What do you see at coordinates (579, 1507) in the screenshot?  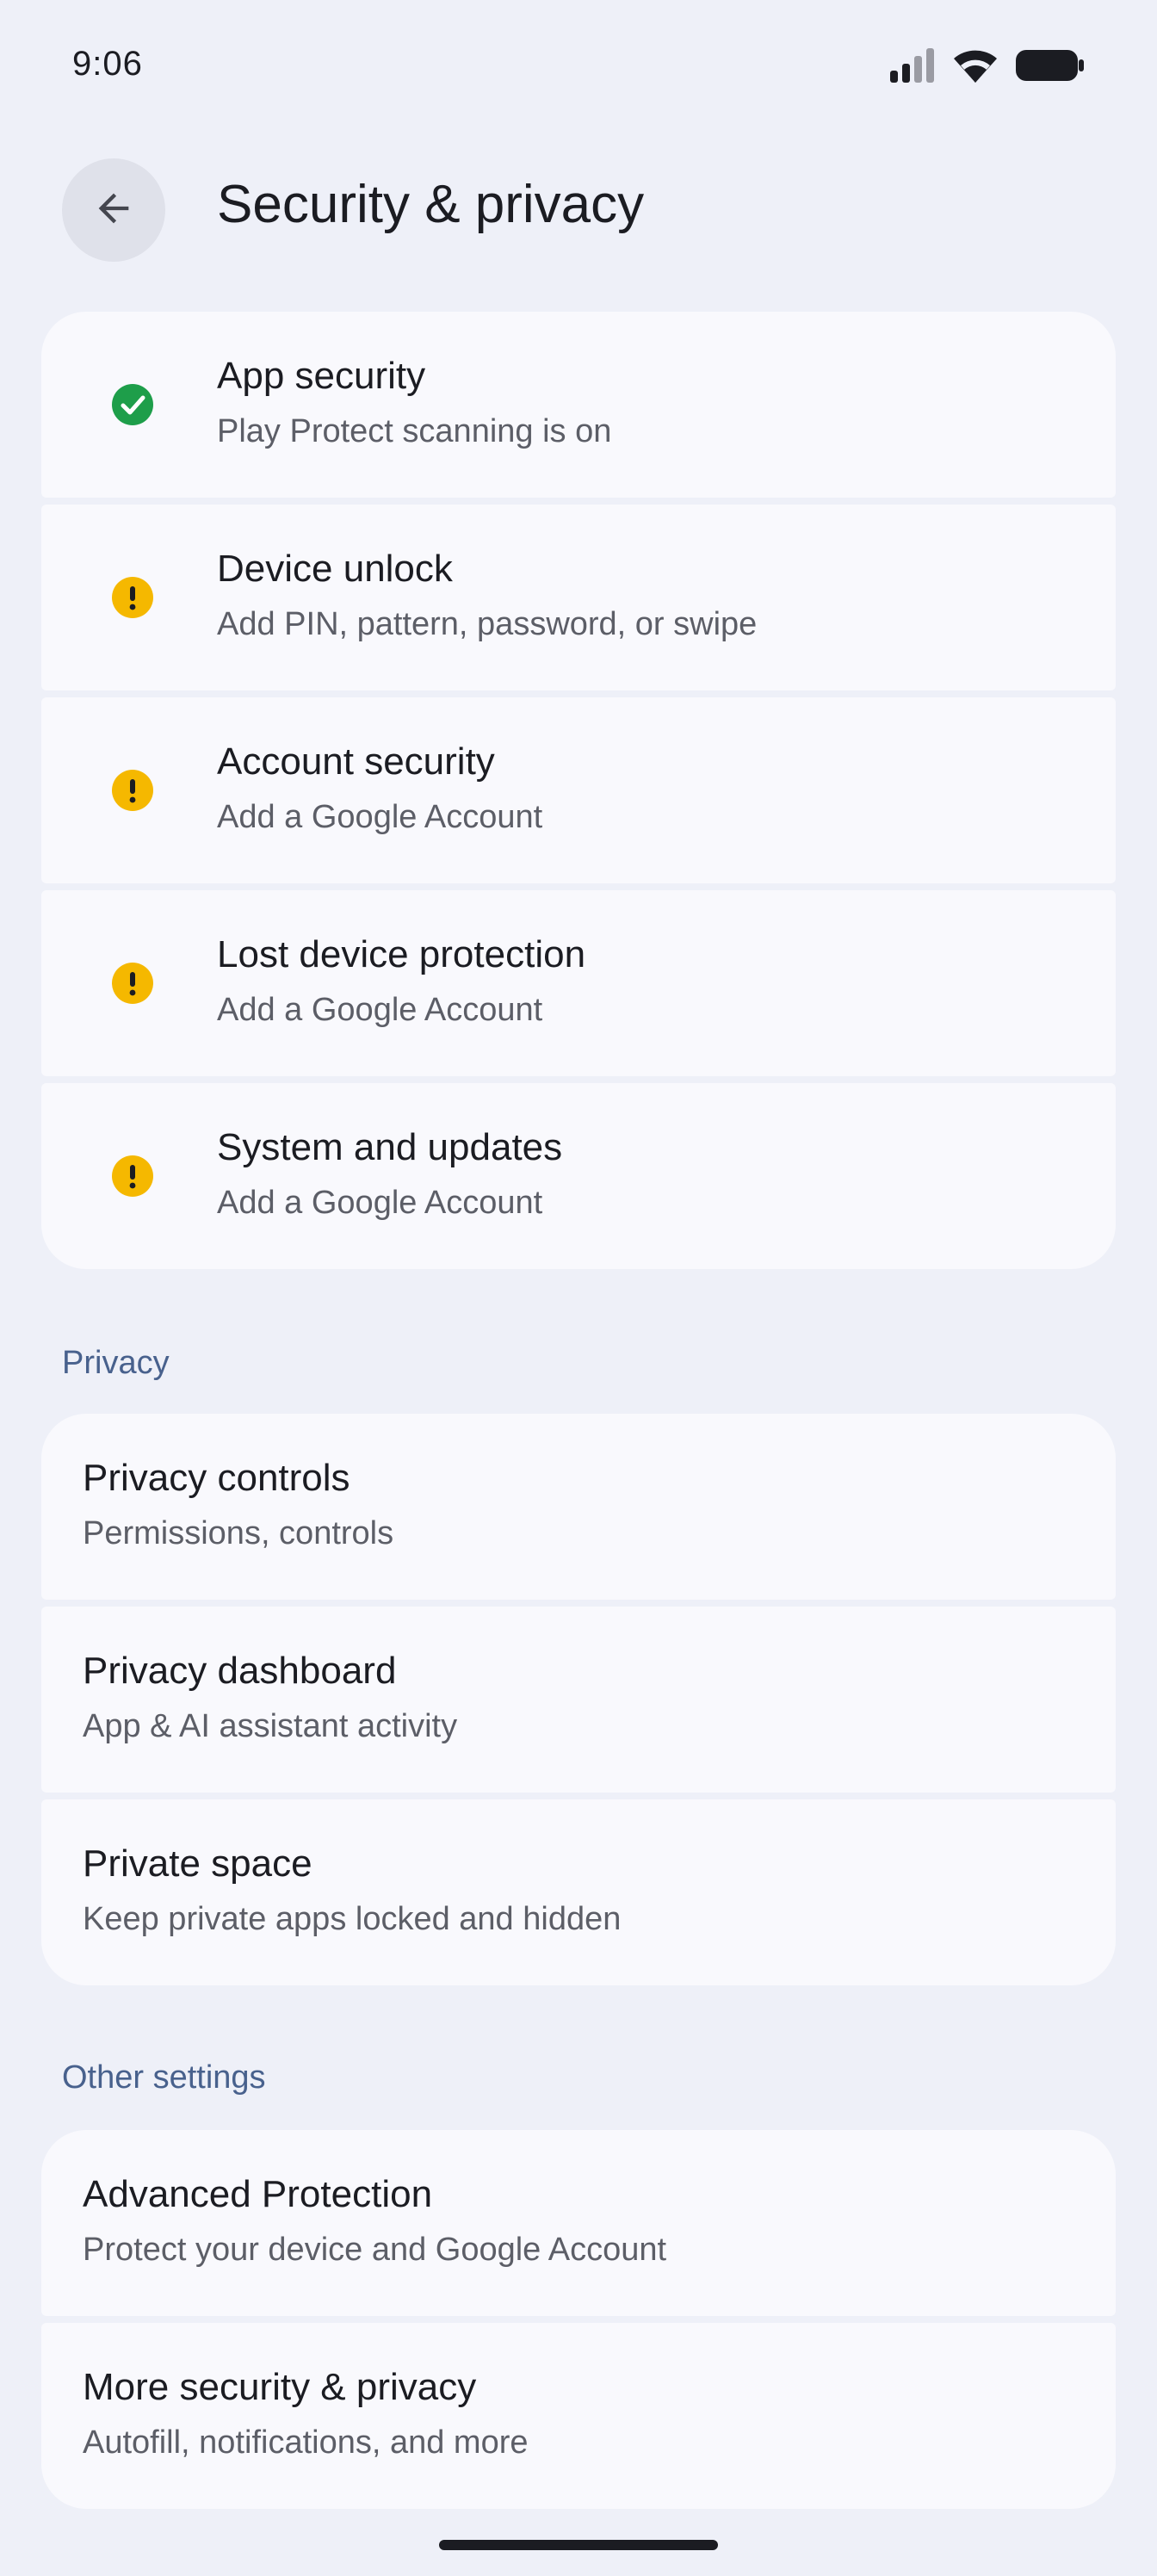 I see `list-item-privacy-controls: Privacy controls Permissions, controls` at bounding box center [579, 1507].